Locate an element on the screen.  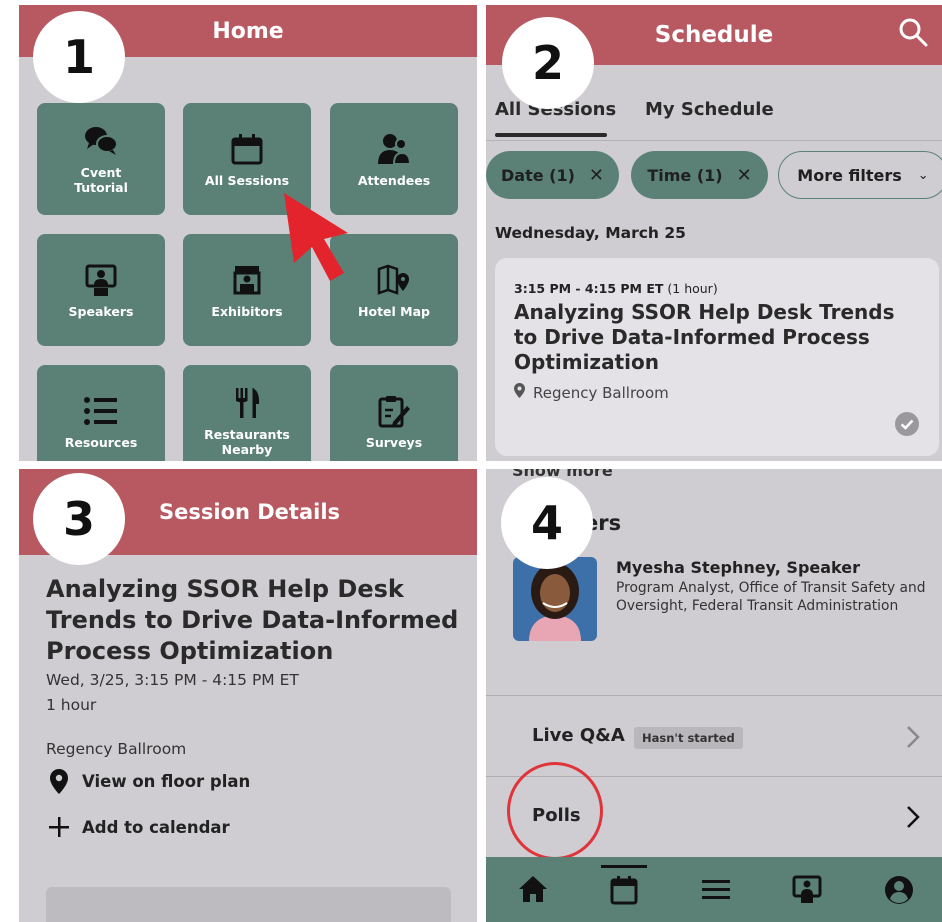
qa-status-badge: Hasn't started is located at coordinates (688, 738).